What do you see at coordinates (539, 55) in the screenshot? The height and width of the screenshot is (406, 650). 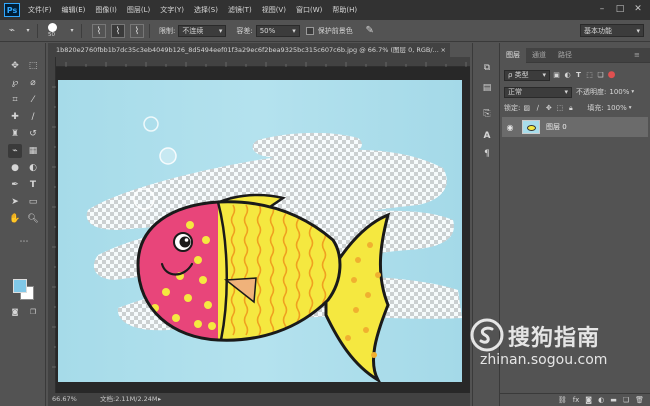 I see `tab-channels: 通道` at bounding box center [539, 55].